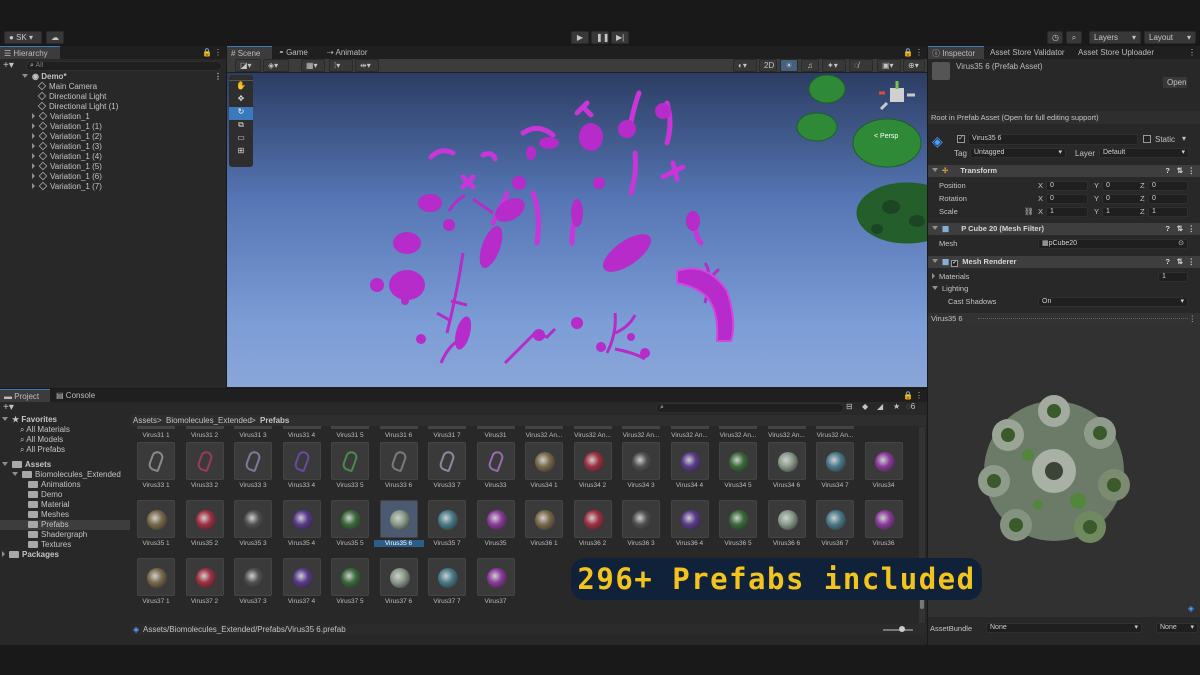 The image size is (1200, 675). Describe the element at coordinates (65, 485) in the screenshot. I see `folder-item: Animations` at that location.